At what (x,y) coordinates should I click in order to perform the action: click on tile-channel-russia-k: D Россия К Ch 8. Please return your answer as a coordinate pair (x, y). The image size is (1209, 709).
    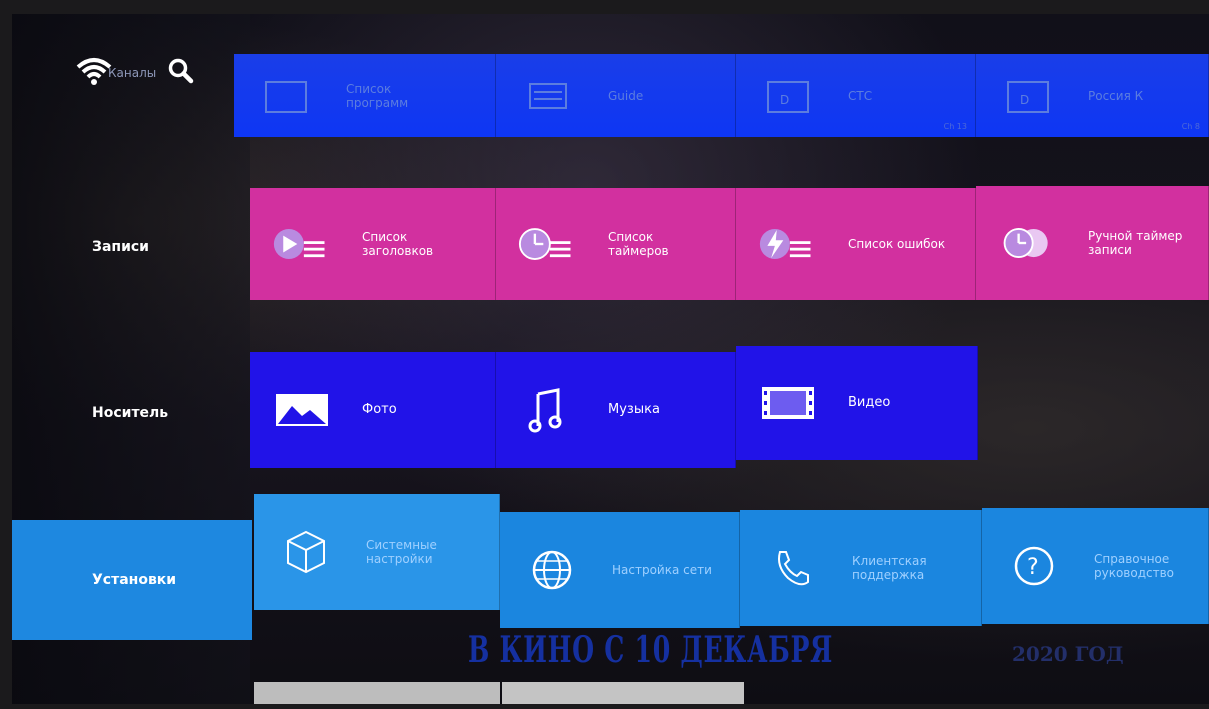
    Looking at the image, I should click on (1092, 95).